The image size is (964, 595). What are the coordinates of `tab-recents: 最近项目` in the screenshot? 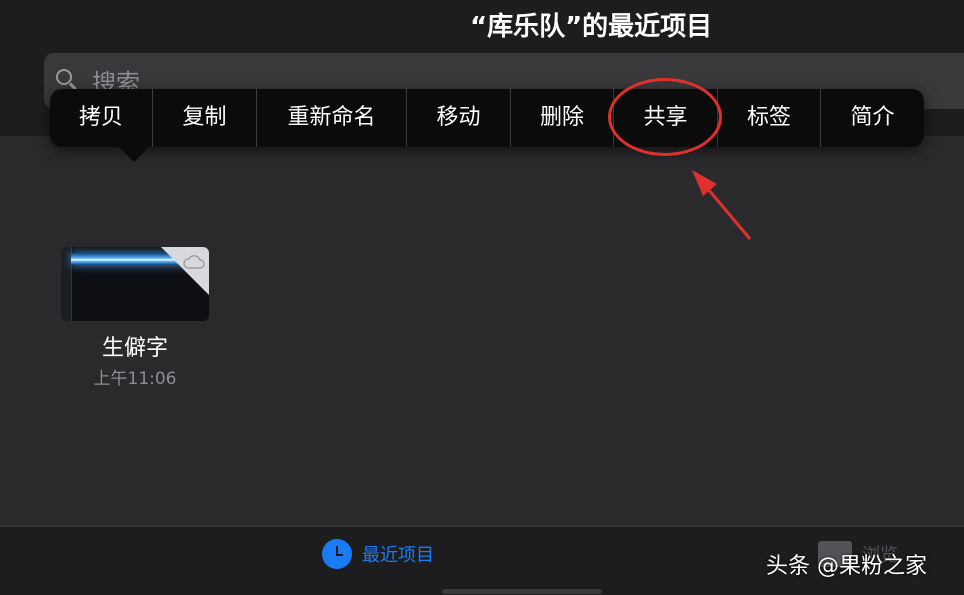 It's located at (398, 554).